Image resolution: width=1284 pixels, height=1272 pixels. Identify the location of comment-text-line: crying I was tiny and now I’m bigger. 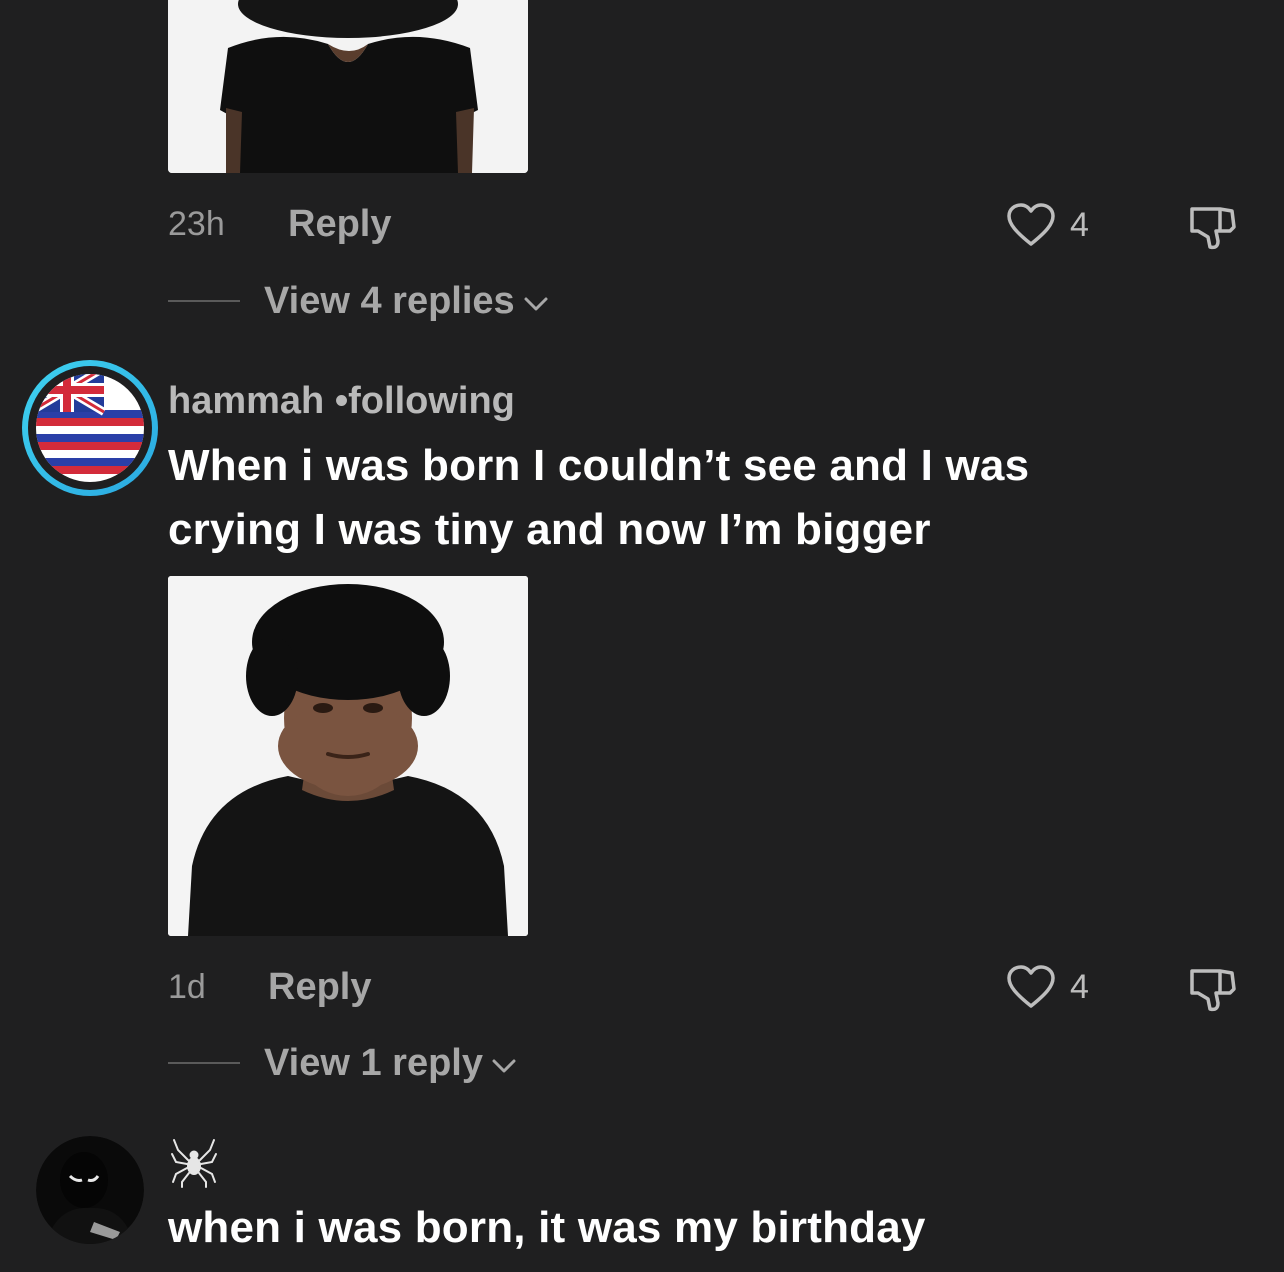
(549, 529).